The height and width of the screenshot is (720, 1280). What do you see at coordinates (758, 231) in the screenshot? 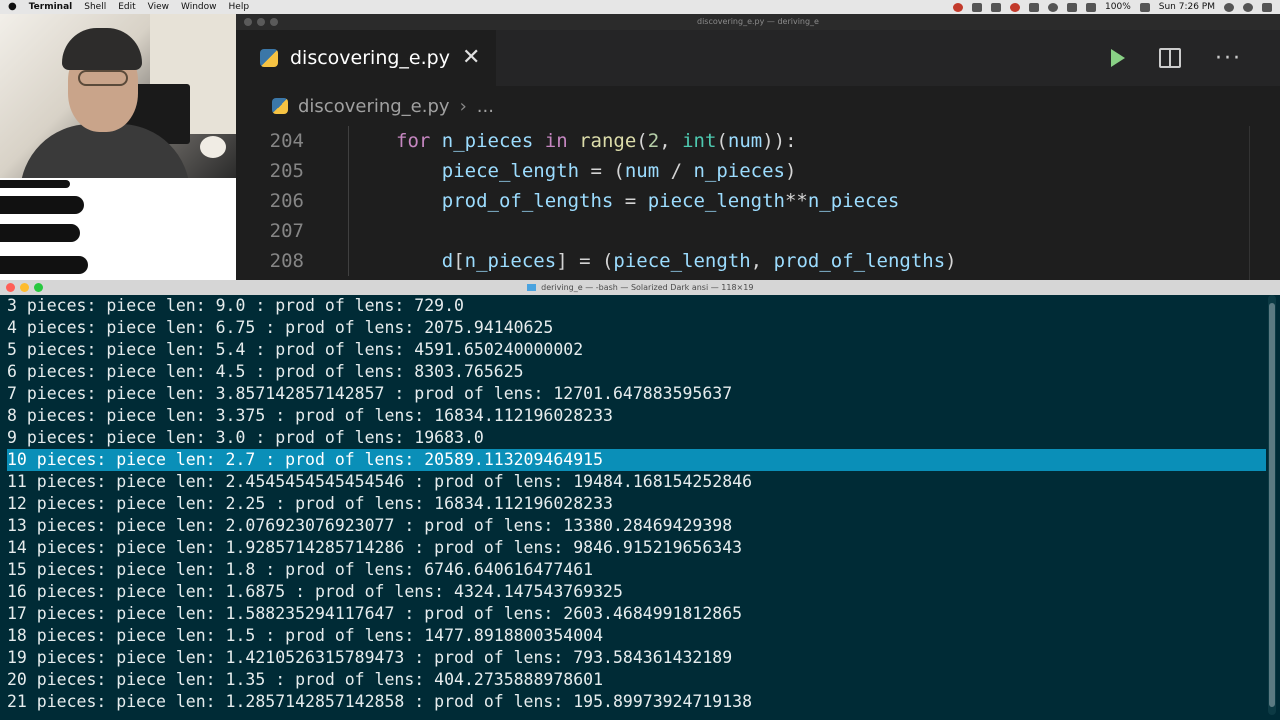
I see `code-line: 207` at bounding box center [758, 231].